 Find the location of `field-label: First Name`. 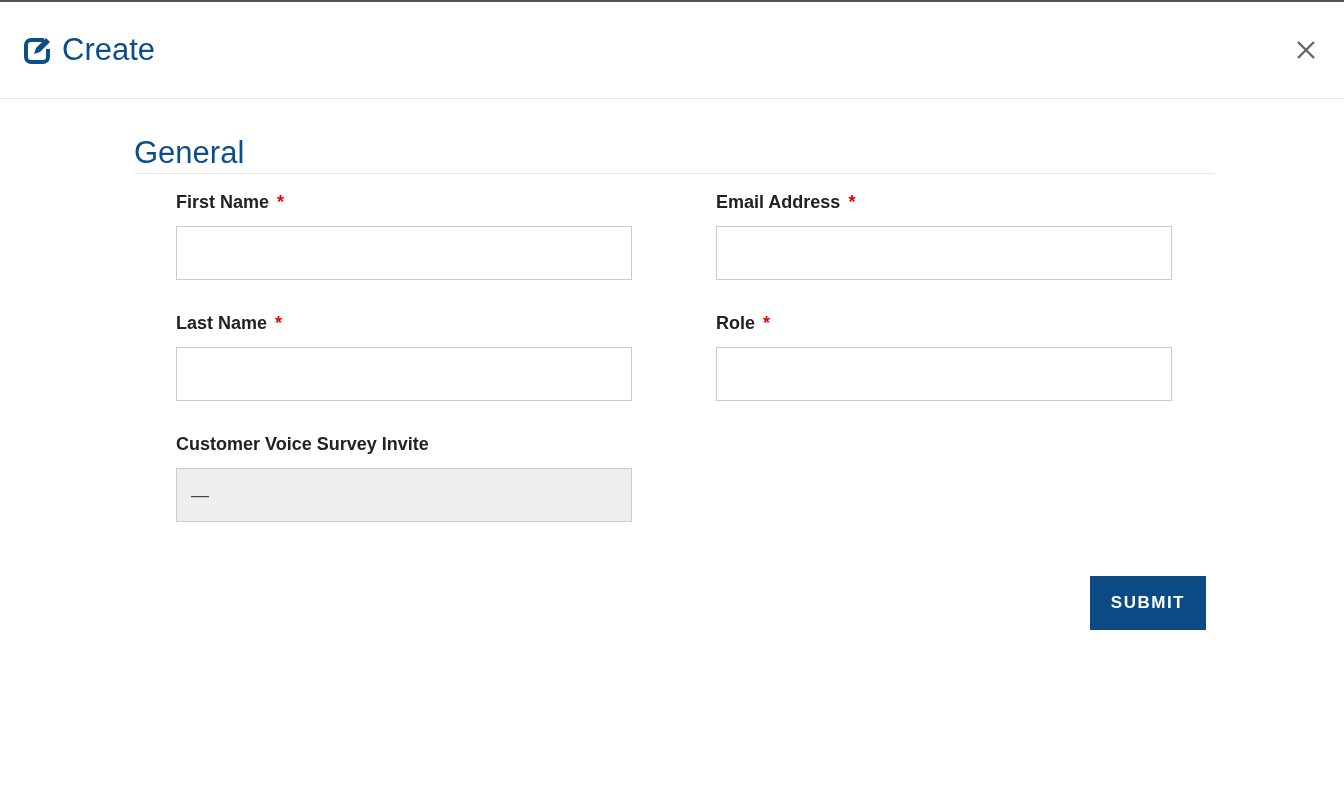

field-label: First Name is located at coordinates (223, 202).